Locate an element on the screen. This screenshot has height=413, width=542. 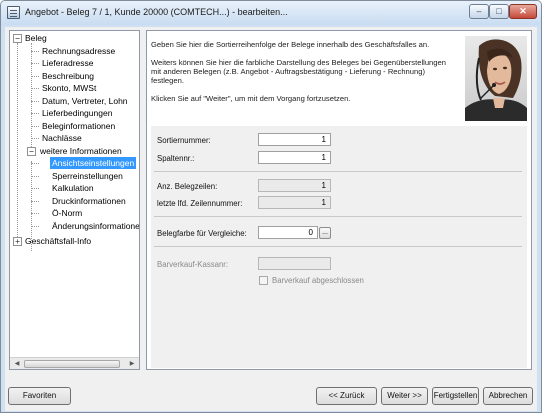
close-button: ✕ is located at coordinates (523, 11).